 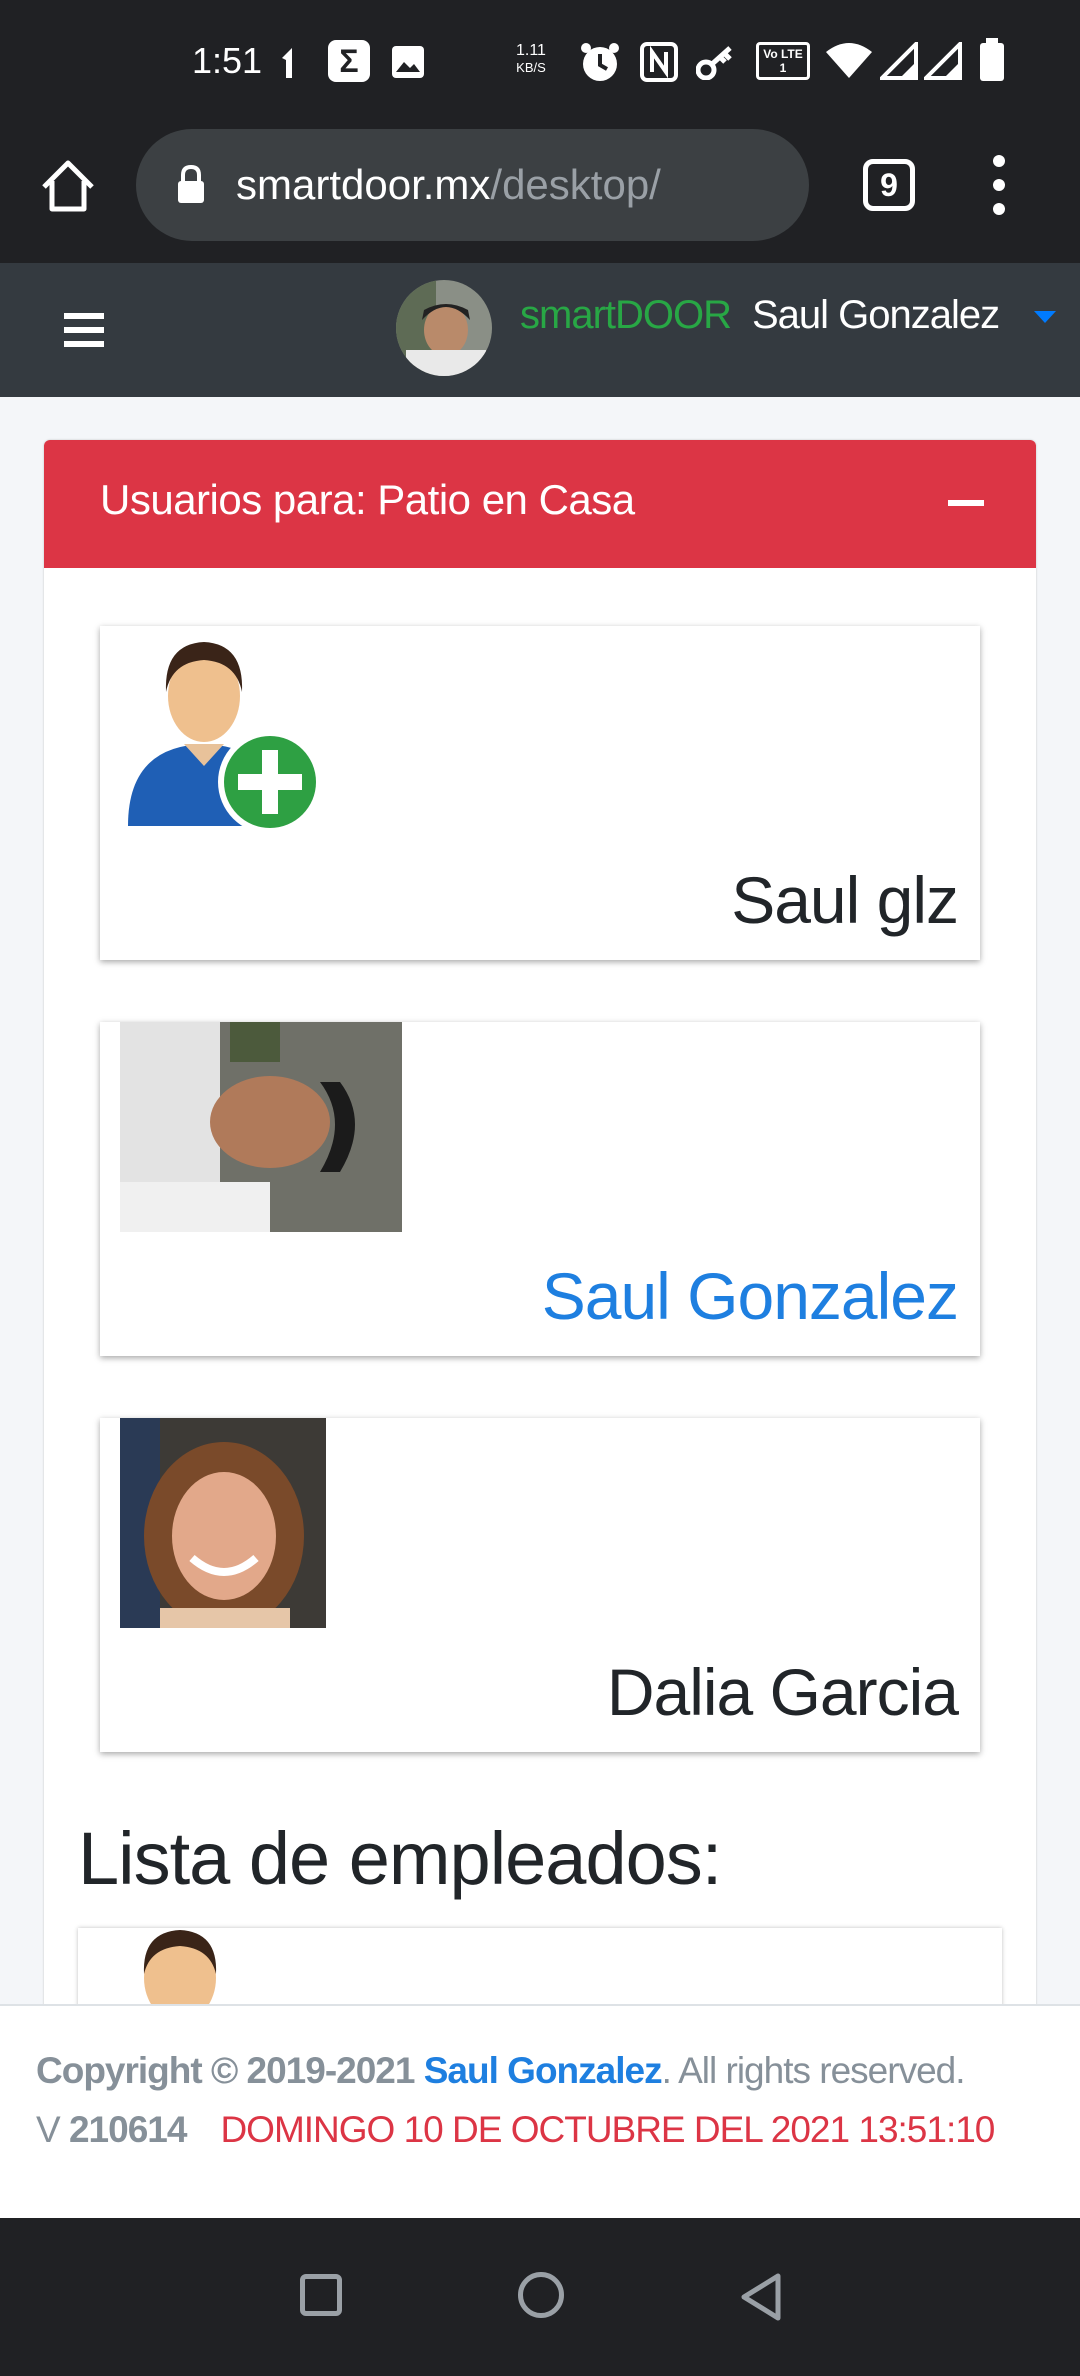 What do you see at coordinates (408, 62) in the screenshot?
I see `gallery-icon` at bounding box center [408, 62].